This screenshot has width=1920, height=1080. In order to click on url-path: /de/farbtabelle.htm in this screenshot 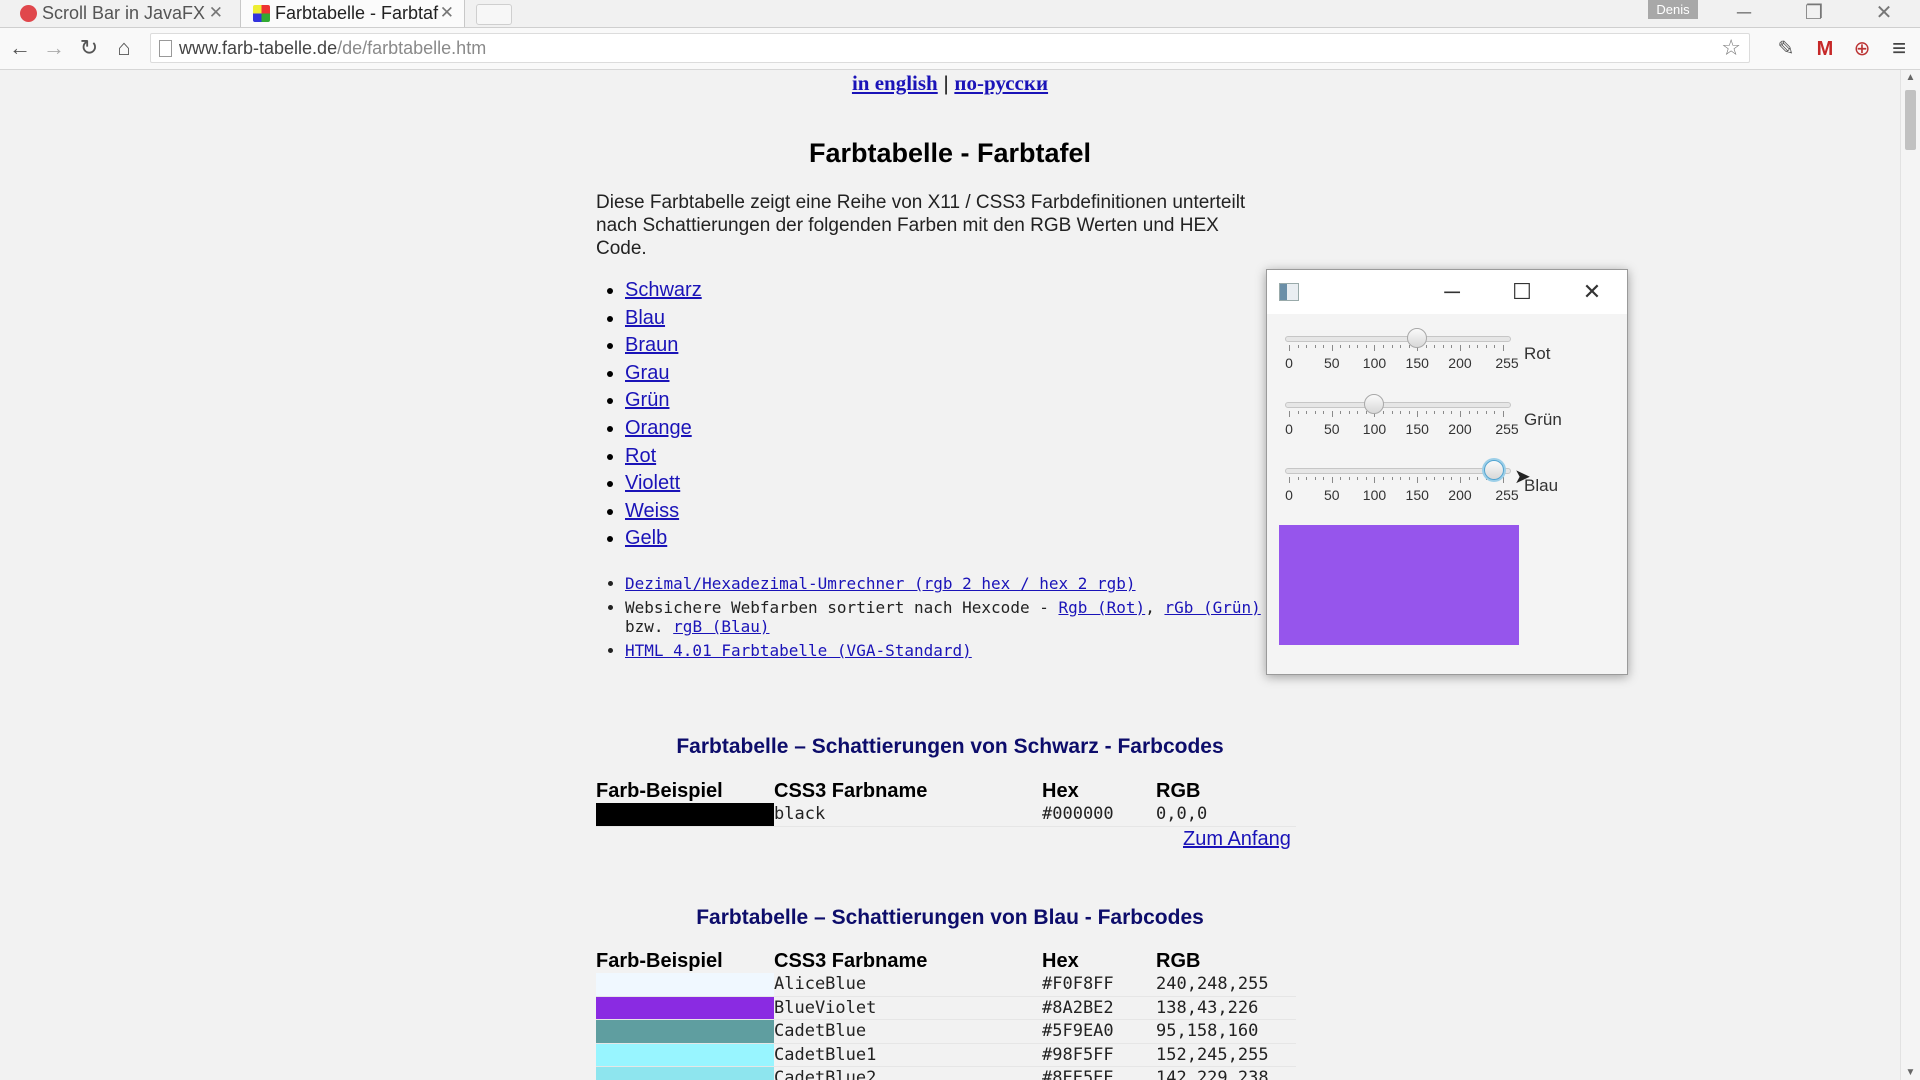, I will do `click(412, 48)`.